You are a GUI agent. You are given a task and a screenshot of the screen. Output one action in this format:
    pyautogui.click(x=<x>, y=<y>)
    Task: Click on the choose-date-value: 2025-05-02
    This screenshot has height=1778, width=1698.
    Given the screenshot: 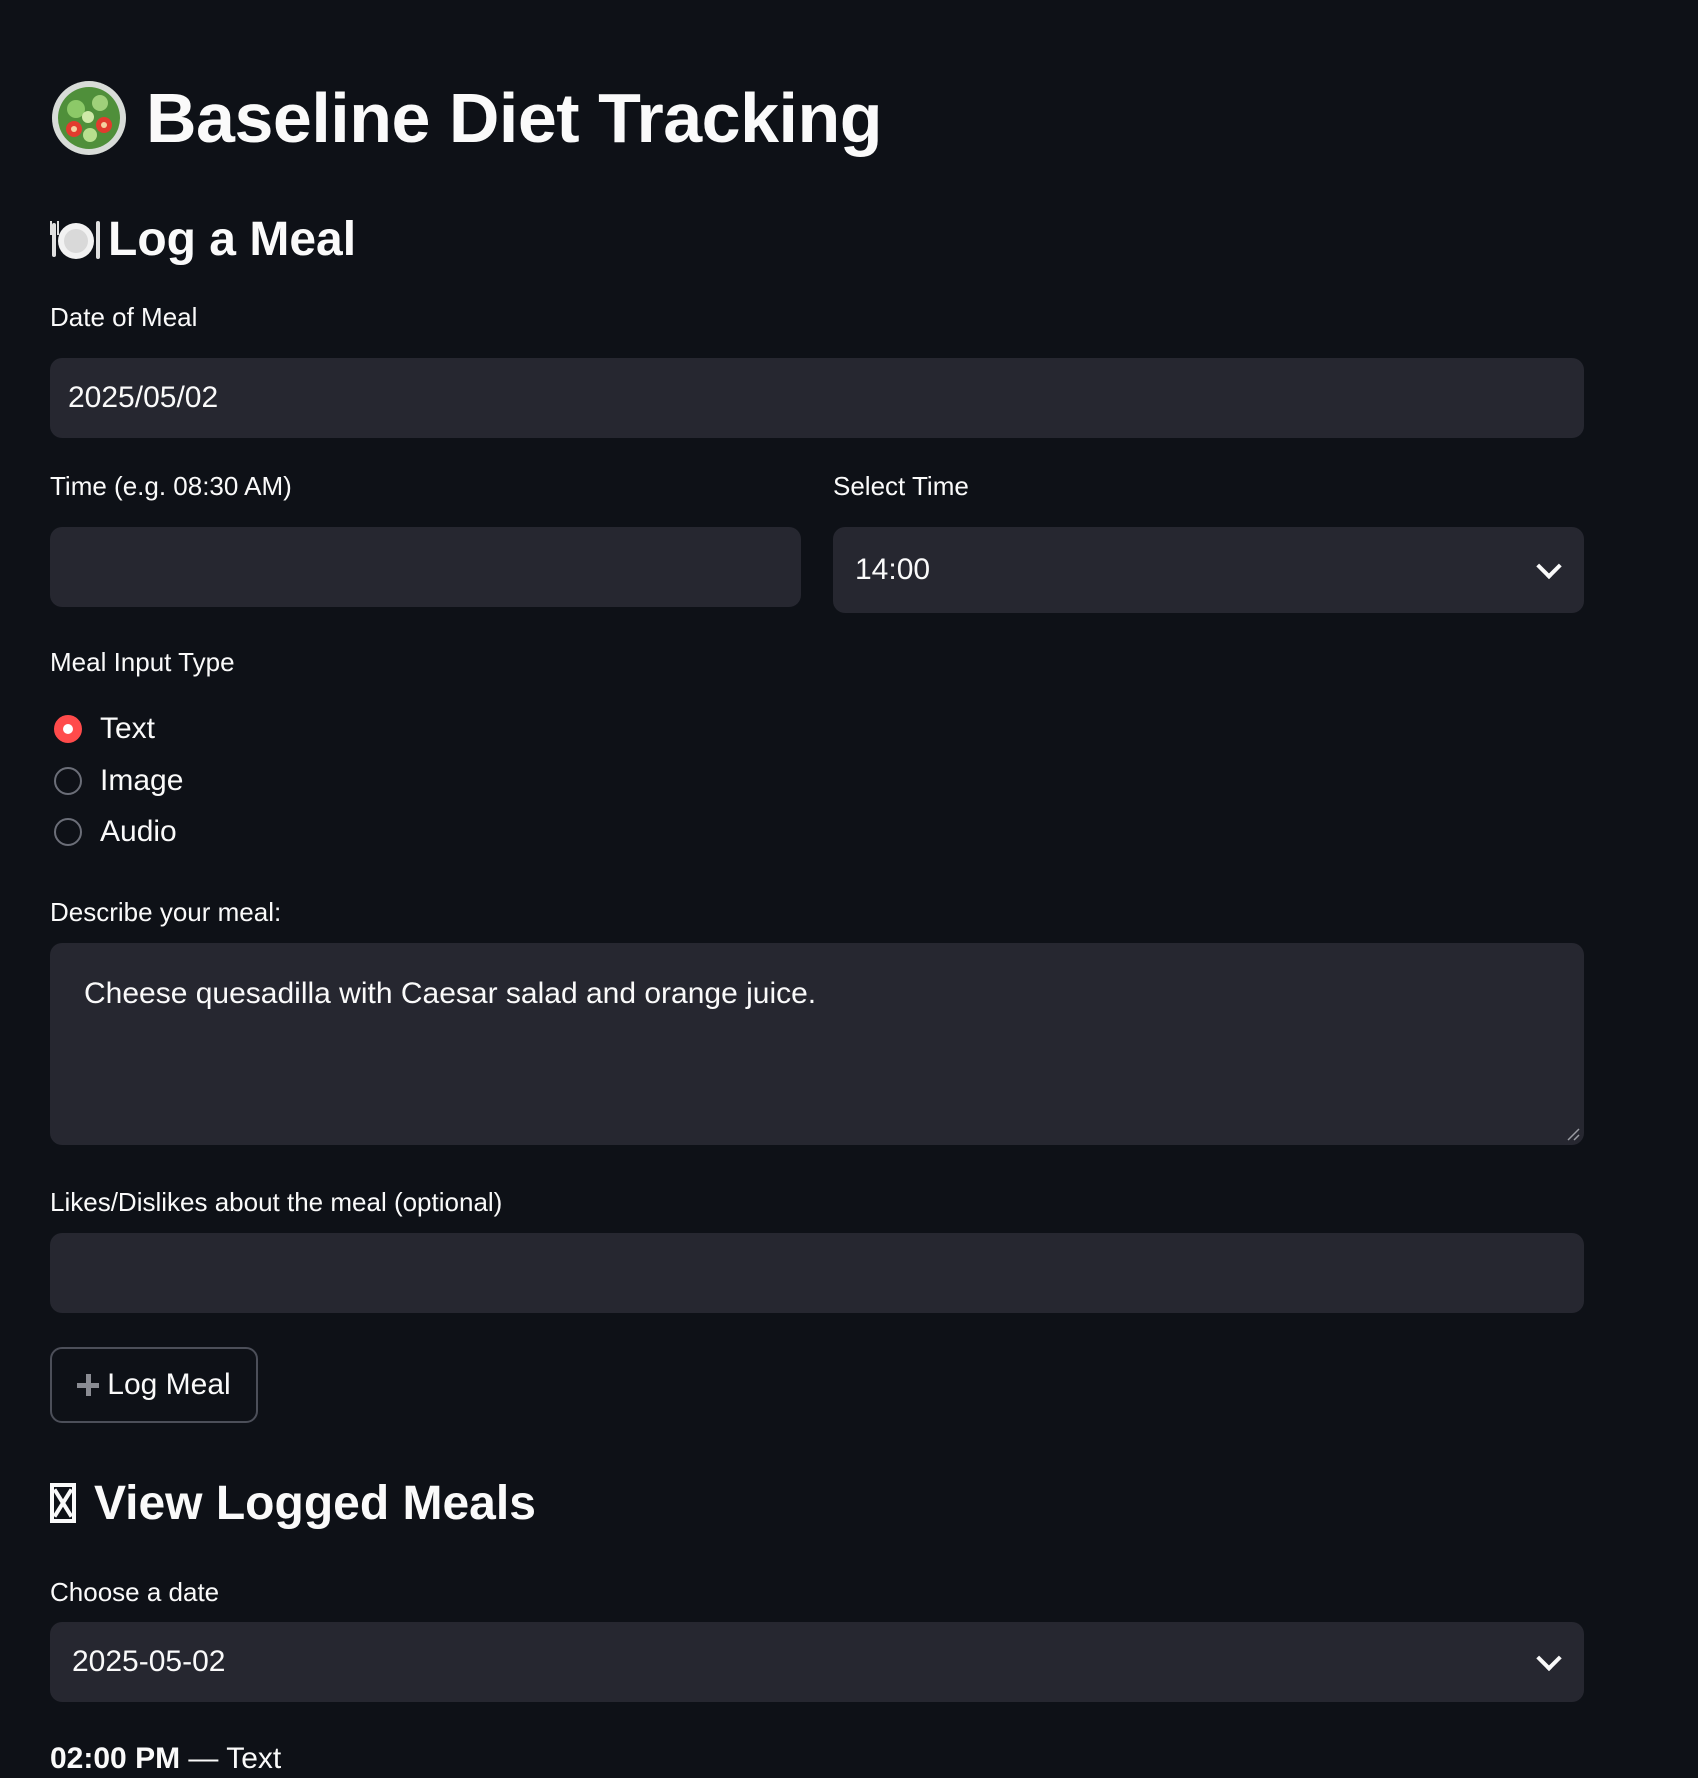 What is the action you would take?
    pyautogui.click(x=149, y=1661)
    